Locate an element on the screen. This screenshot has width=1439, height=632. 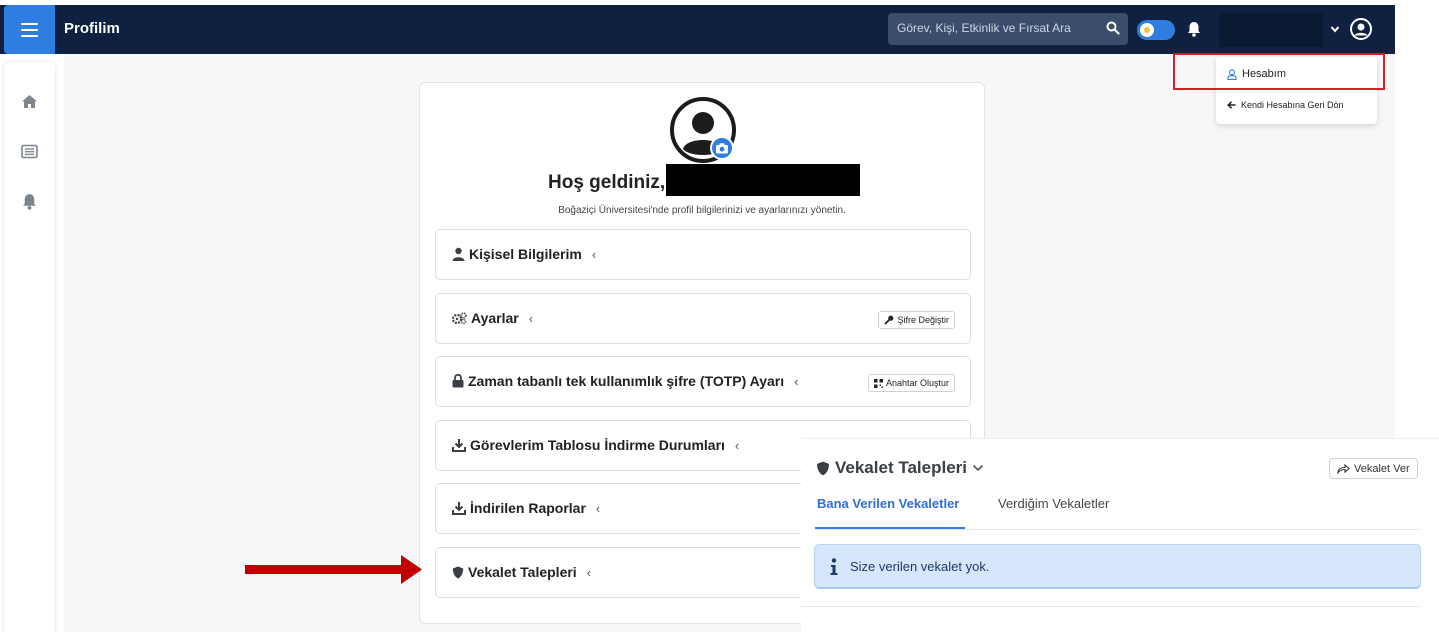
alert-message: Size verilen vekalet yok. is located at coordinates (920, 566).